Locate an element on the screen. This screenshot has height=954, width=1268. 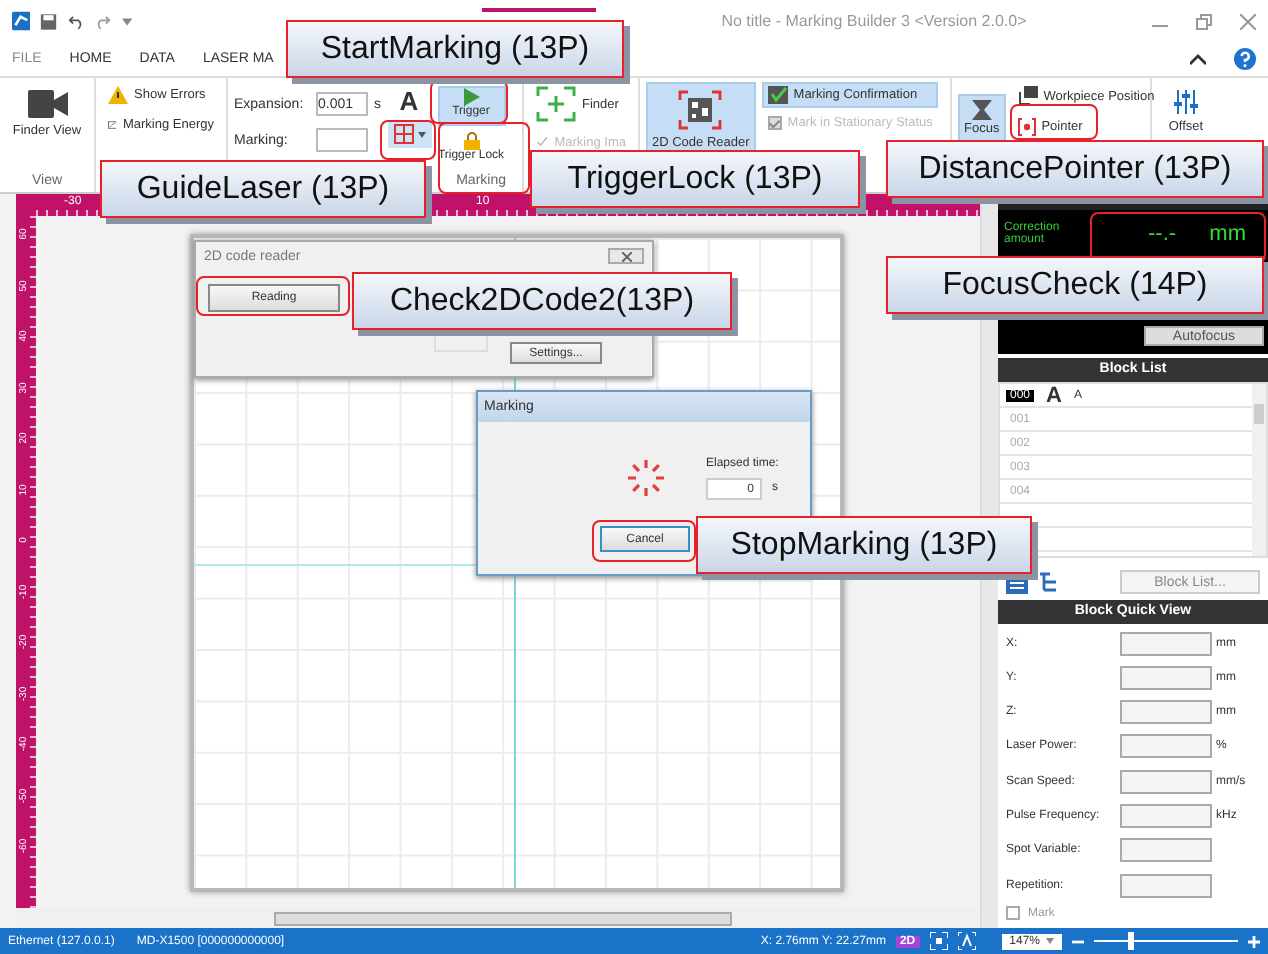
annotation-tooltip: GuideLaser (13P) is located at coordinates (263, 189).